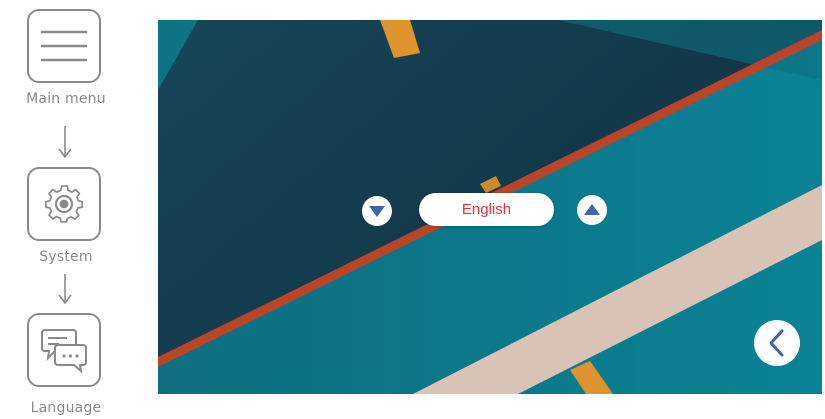  I want to click on main-menu-tile, so click(64, 46).